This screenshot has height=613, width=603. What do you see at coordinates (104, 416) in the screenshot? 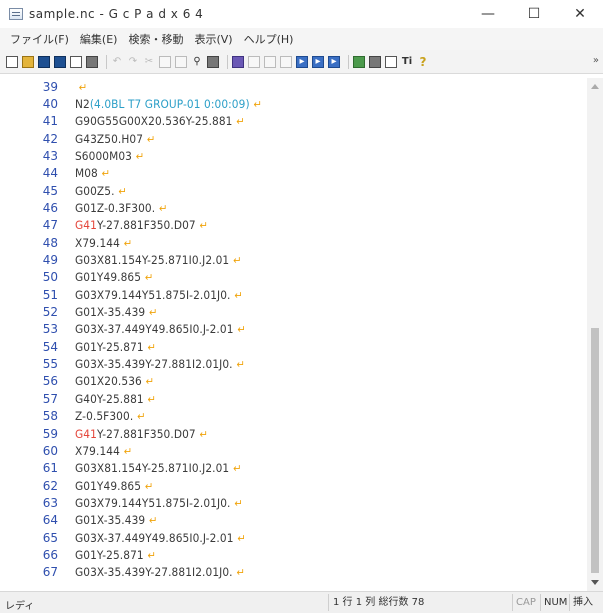
I see `gcode-token: Z-0.5F300.` at bounding box center [104, 416].